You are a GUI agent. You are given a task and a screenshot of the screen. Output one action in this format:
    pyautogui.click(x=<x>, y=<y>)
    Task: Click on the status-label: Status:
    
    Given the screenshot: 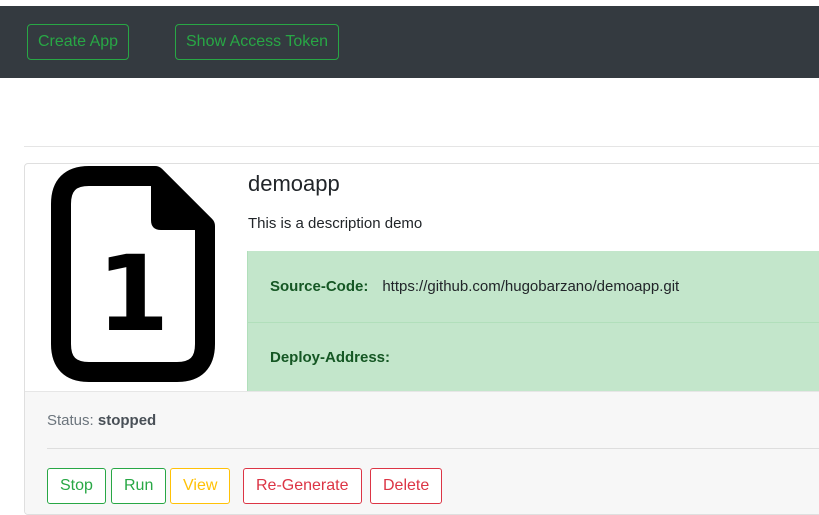 What is the action you would take?
    pyautogui.click(x=70, y=420)
    